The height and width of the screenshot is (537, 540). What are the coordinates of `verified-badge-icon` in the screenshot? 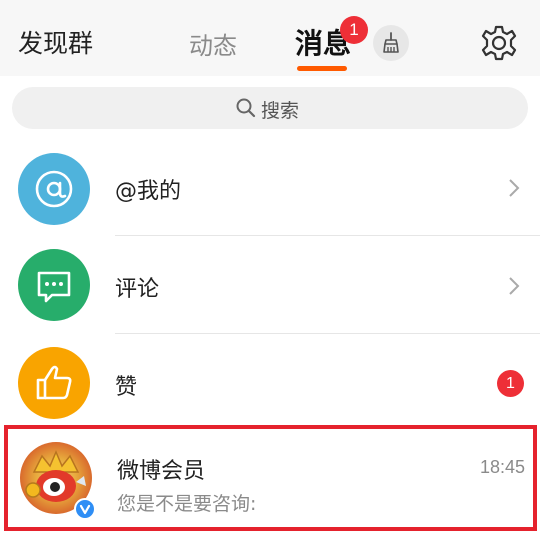 It's located at (85, 509).